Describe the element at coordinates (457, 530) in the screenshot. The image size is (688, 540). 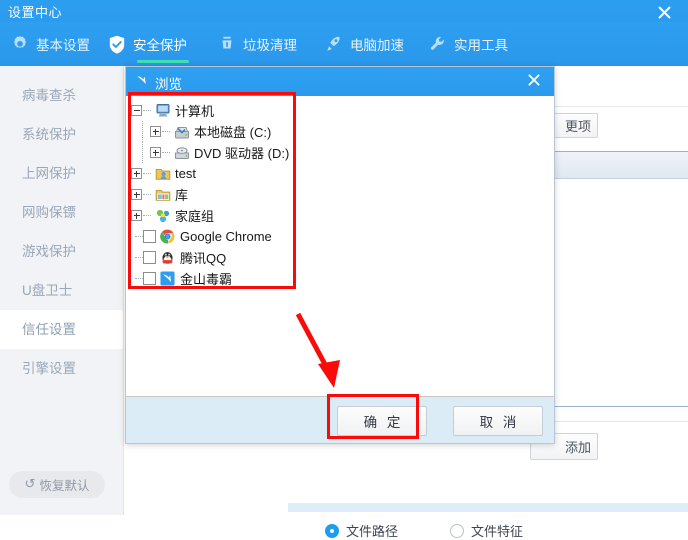
I see `radio-file-feature-indicator` at that location.